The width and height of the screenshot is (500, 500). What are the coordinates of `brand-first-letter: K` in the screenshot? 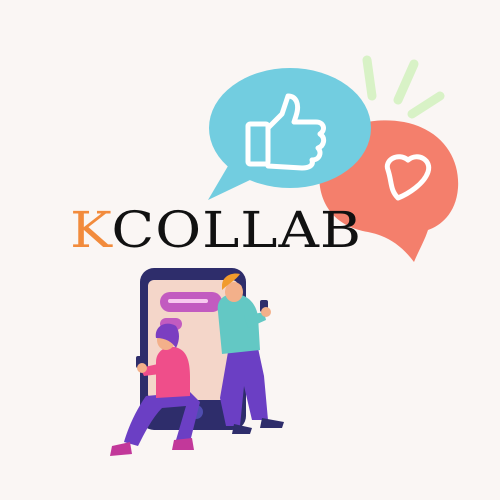 It's located at (91, 231).